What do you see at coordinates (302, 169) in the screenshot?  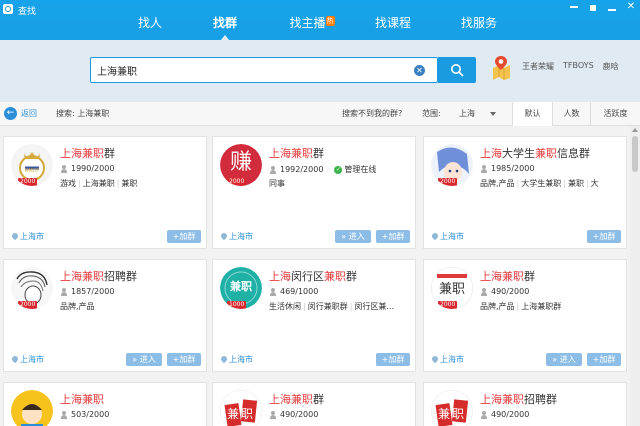 I see `member-count-text: 1992/2000` at bounding box center [302, 169].